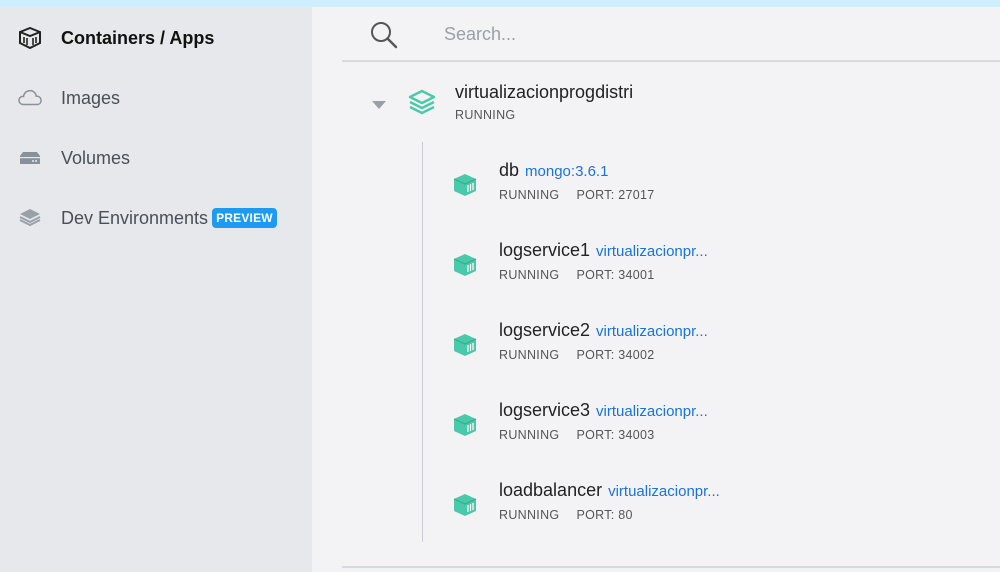 The height and width of the screenshot is (572, 1000). Describe the element at coordinates (544, 92) in the screenshot. I see `app-name: virtualizacionprogdistri` at that location.